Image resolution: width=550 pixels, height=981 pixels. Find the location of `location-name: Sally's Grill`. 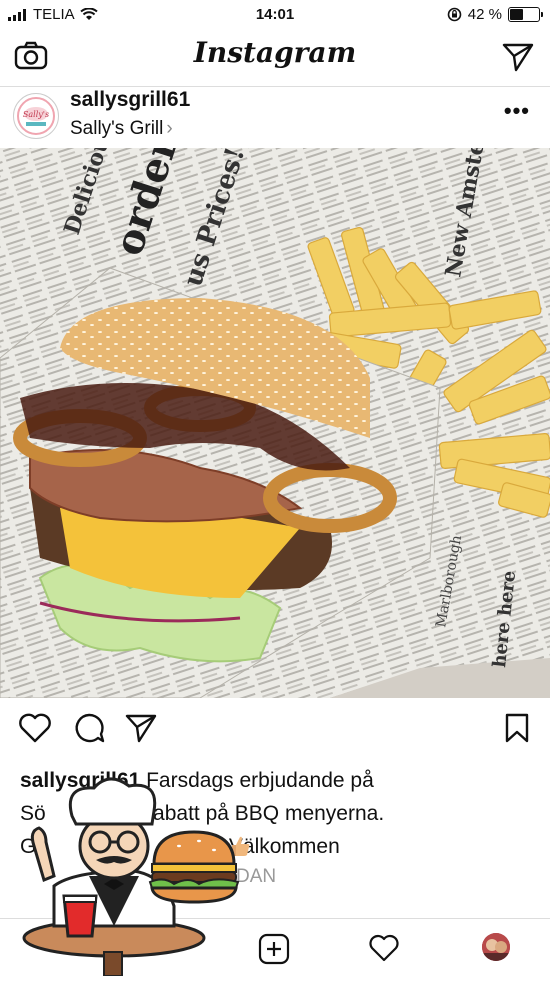

location-name: Sally's Grill is located at coordinates (116, 129).